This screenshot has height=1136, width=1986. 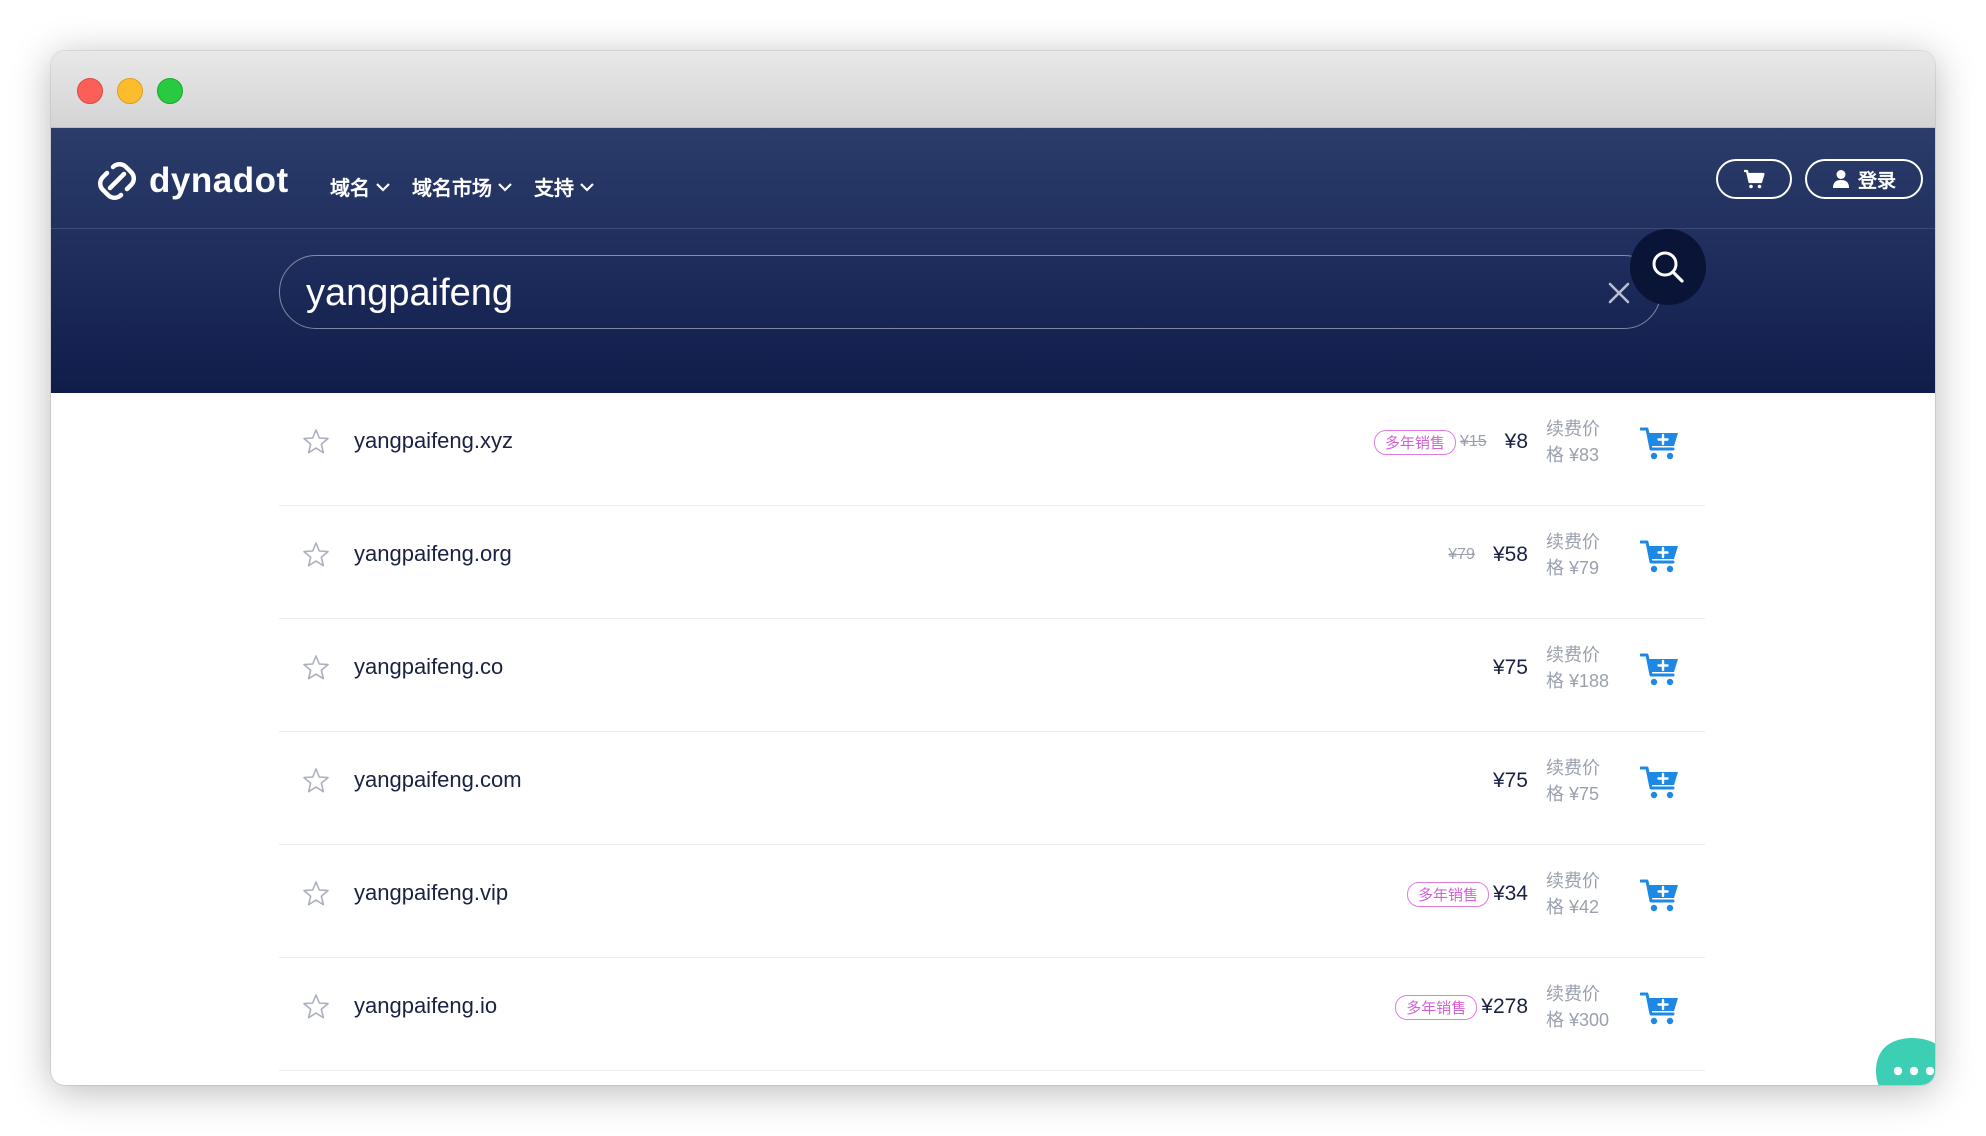 I want to click on user-icon, so click(x=1840, y=179).